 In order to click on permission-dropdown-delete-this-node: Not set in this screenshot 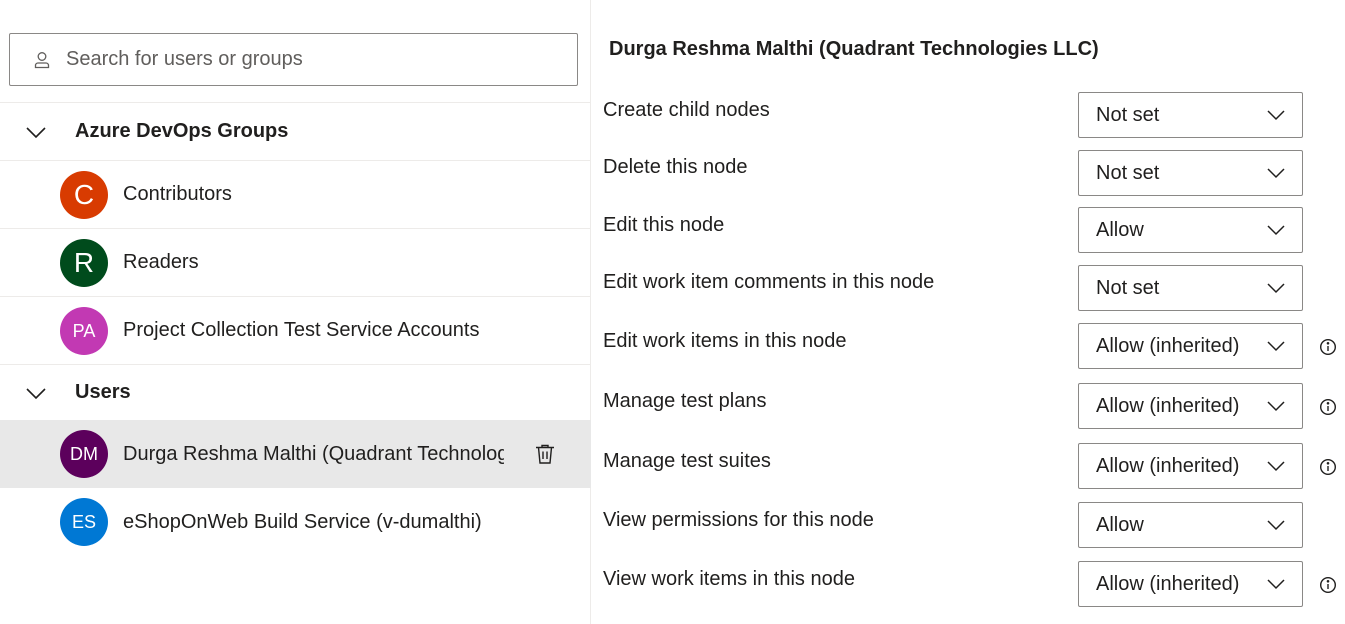, I will do `click(1190, 173)`.